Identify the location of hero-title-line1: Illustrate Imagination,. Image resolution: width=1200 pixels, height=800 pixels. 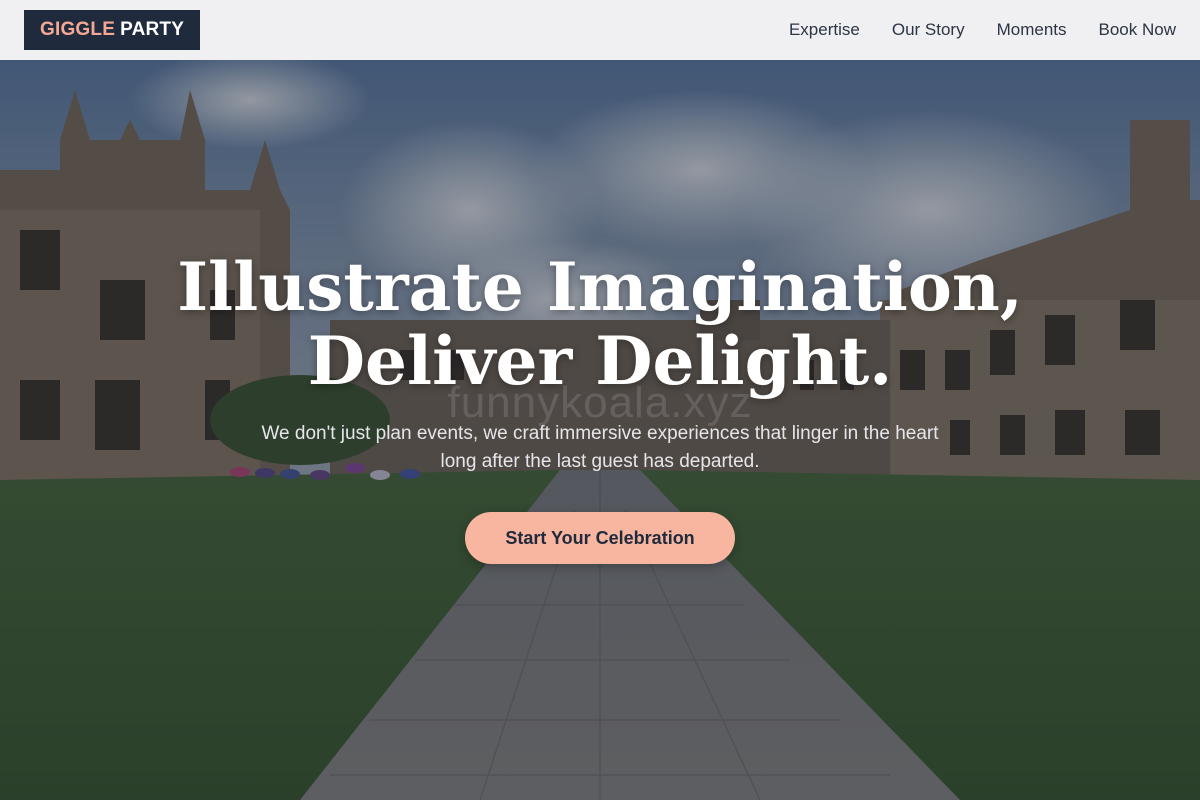
(600, 287).